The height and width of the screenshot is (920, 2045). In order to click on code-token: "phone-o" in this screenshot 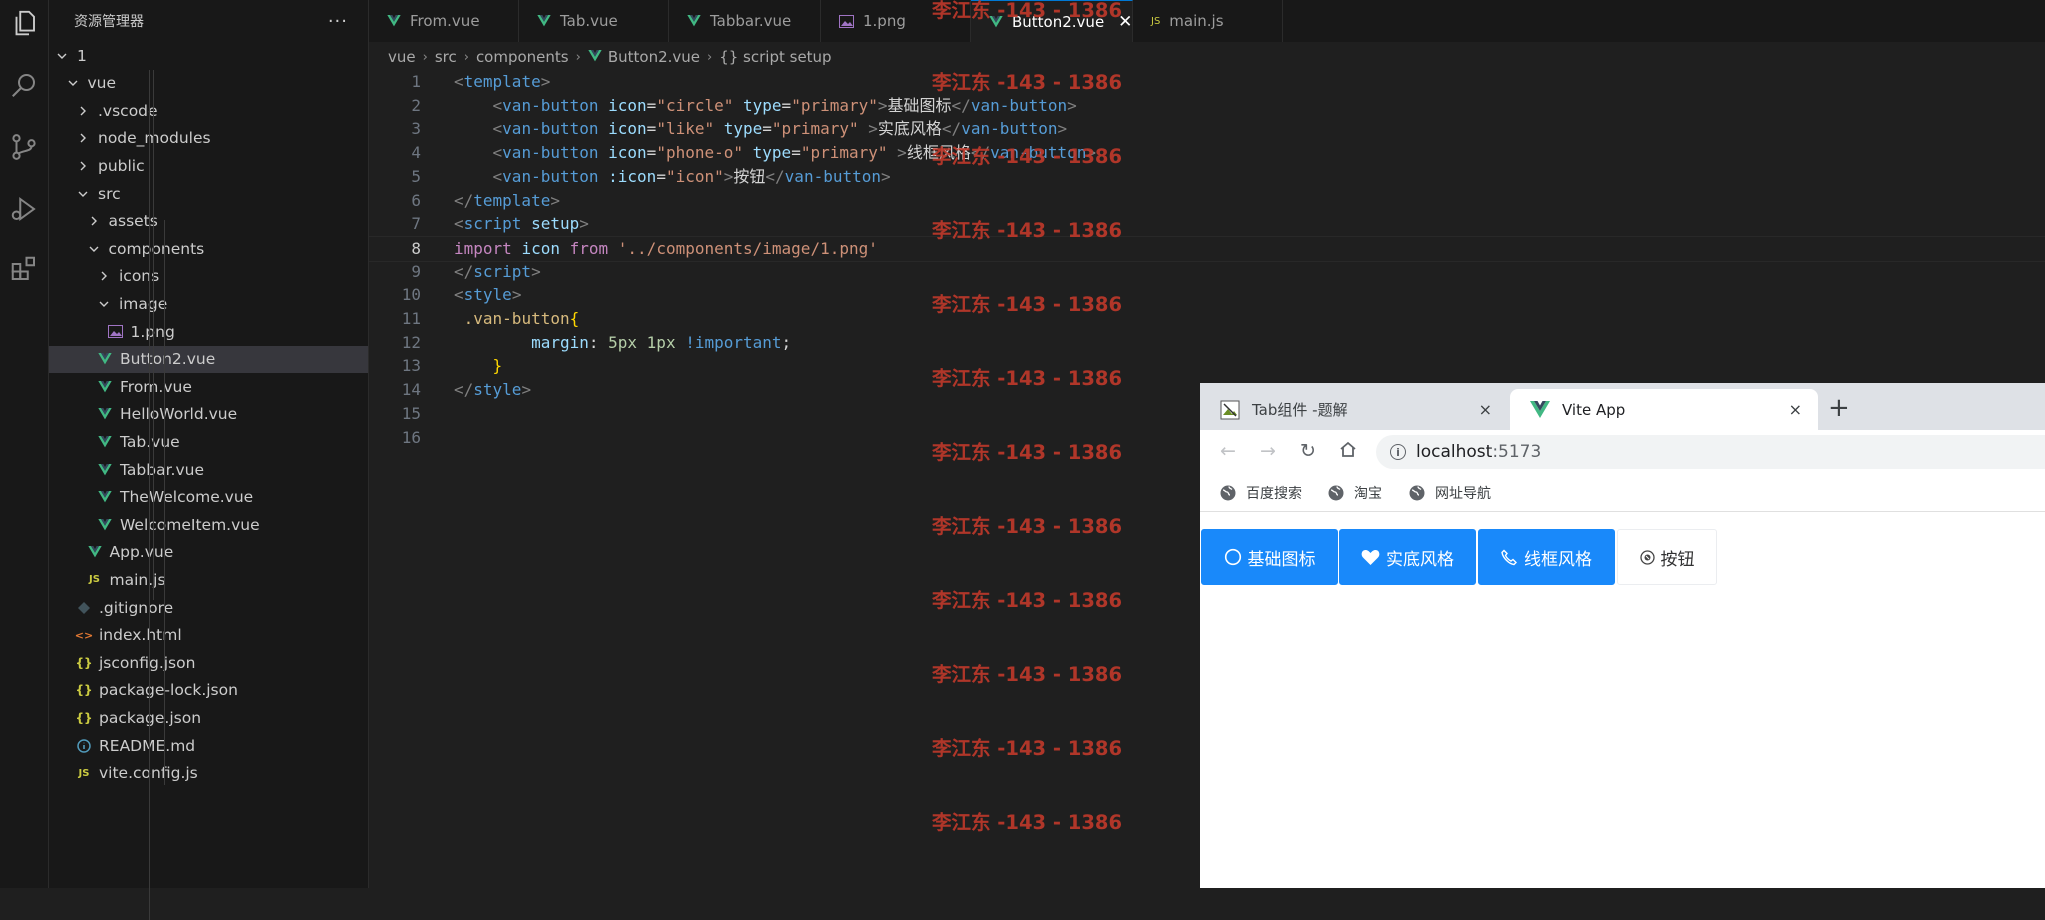, I will do `click(700, 153)`.